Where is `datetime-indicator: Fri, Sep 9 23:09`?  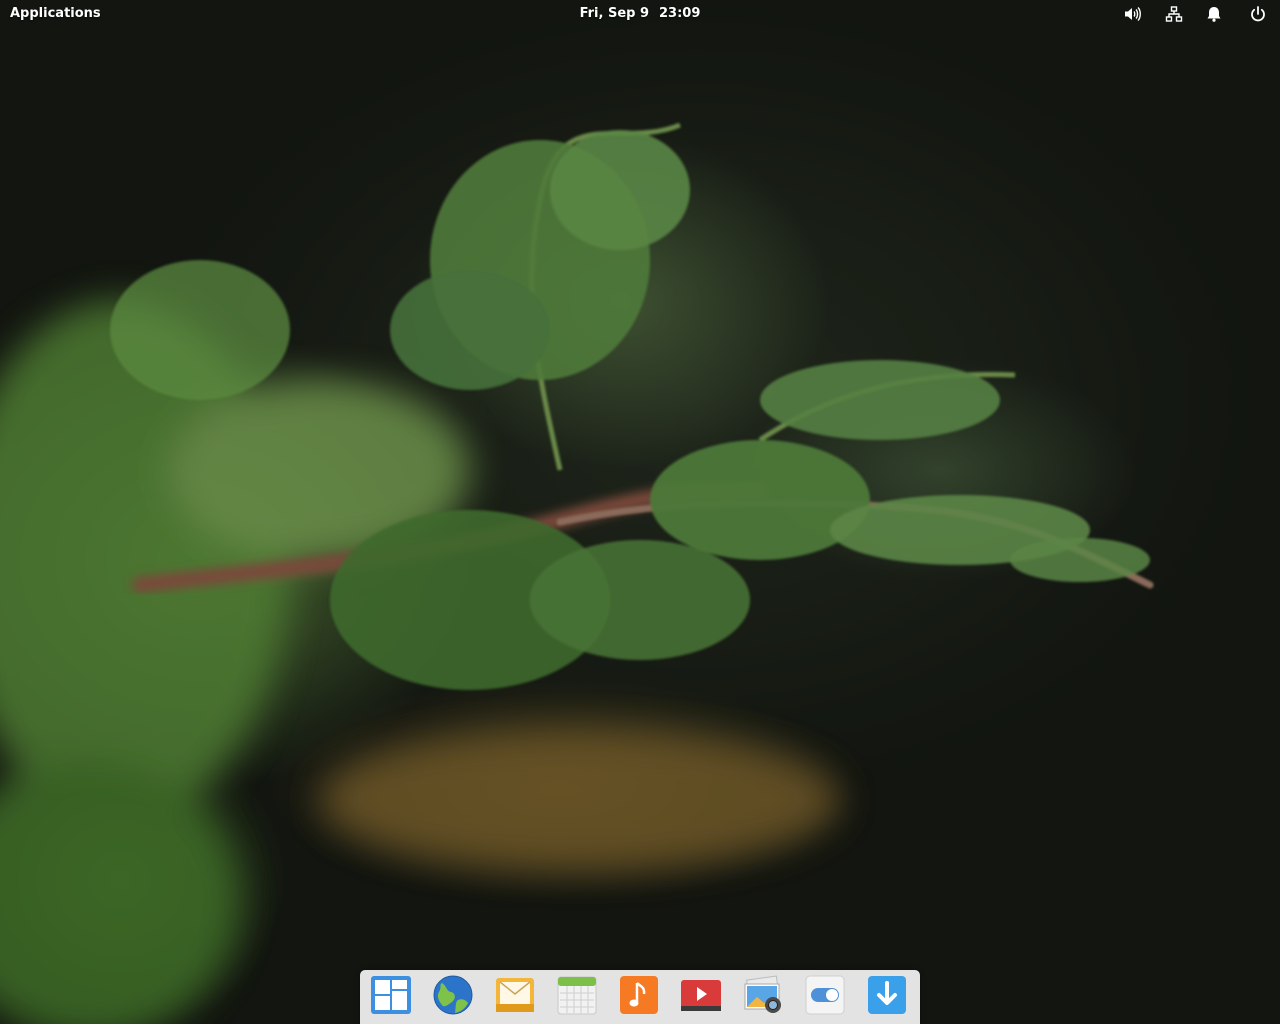
datetime-indicator: Fri, Sep 9 23:09 is located at coordinates (640, 13).